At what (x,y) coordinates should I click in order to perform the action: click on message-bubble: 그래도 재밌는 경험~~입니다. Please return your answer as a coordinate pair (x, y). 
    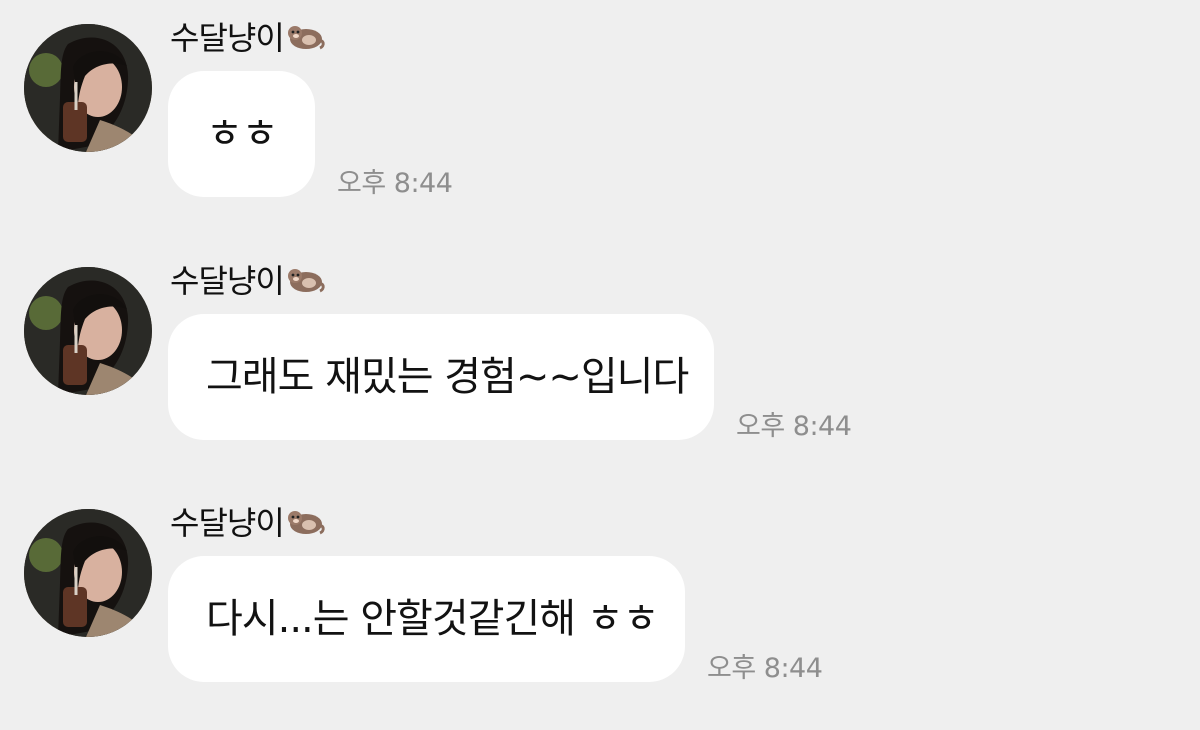
    Looking at the image, I should click on (441, 377).